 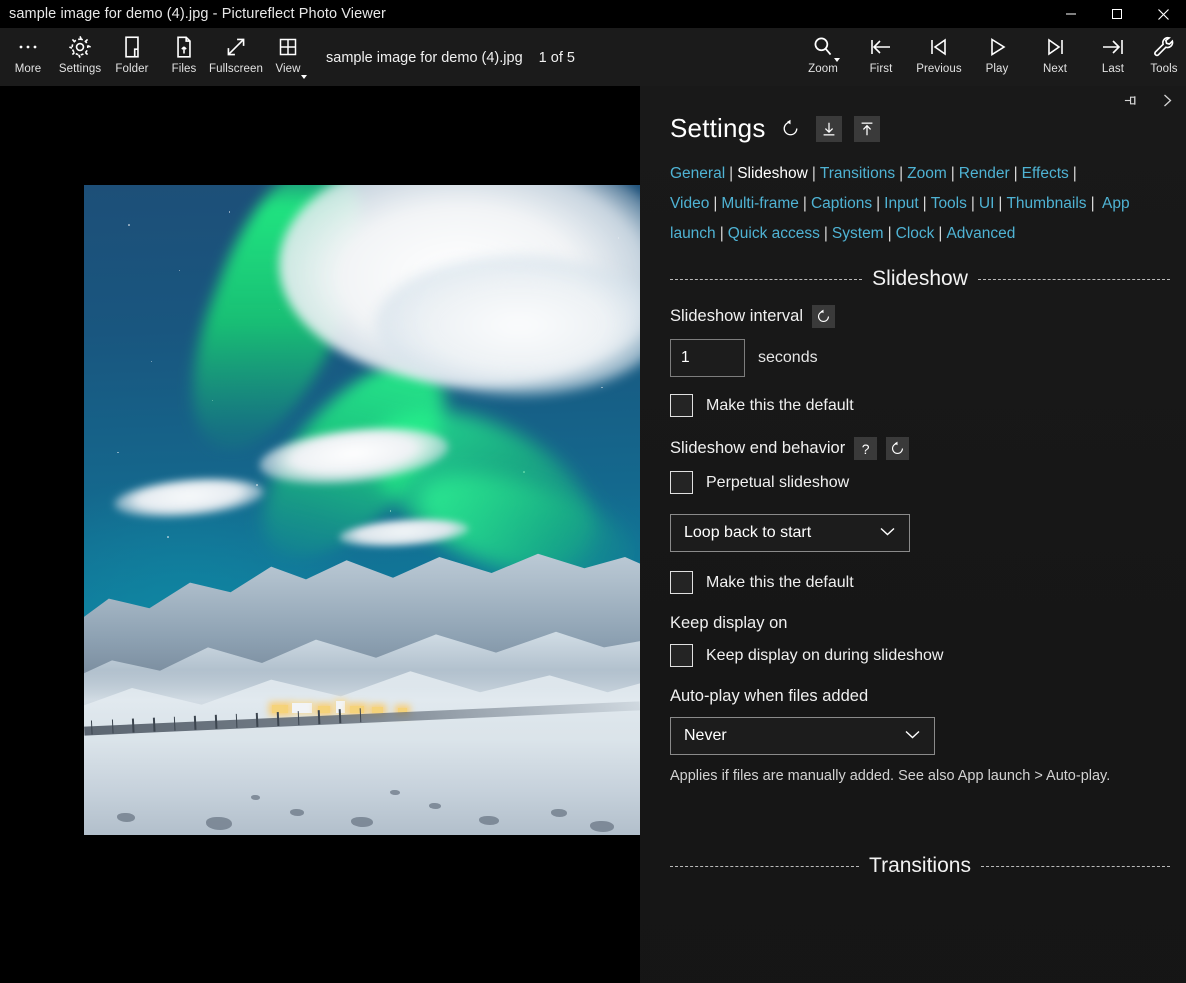 I want to click on section-divider-slideshow: Slideshow, so click(x=920, y=279).